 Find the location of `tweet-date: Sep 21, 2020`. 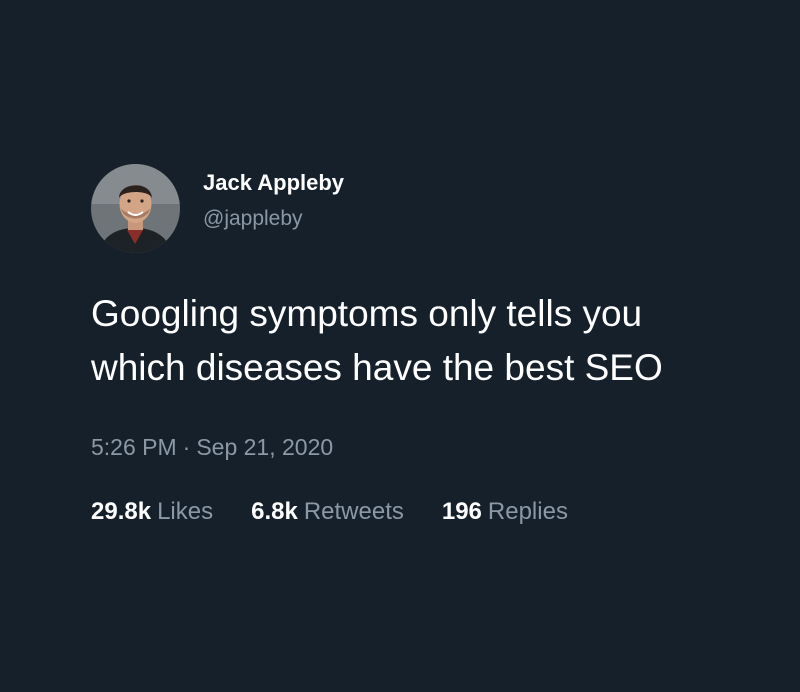

tweet-date: Sep 21, 2020 is located at coordinates (265, 447).